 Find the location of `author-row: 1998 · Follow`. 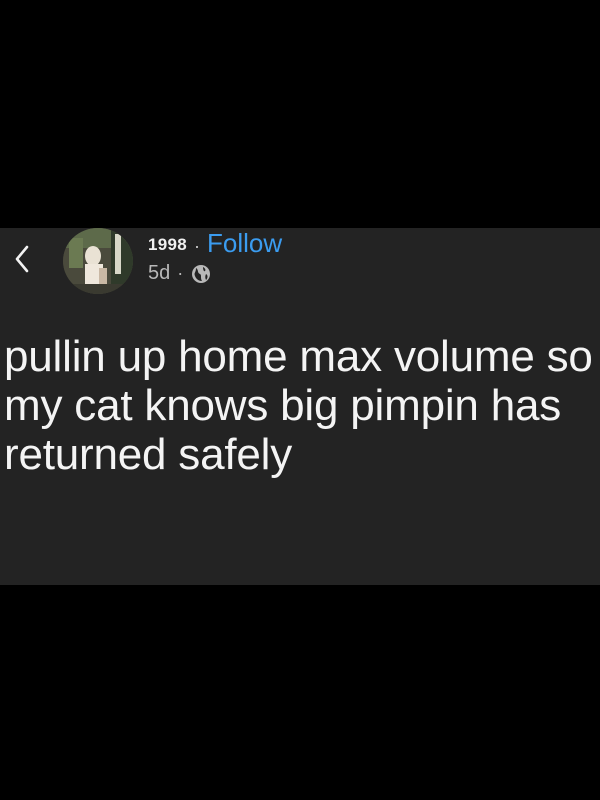

author-row: 1998 · Follow is located at coordinates (215, 243).